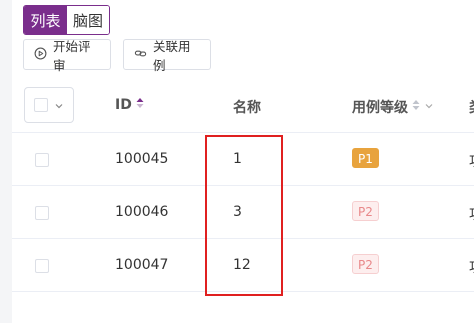  I want to click on row-name: 1, so click(237, 159).